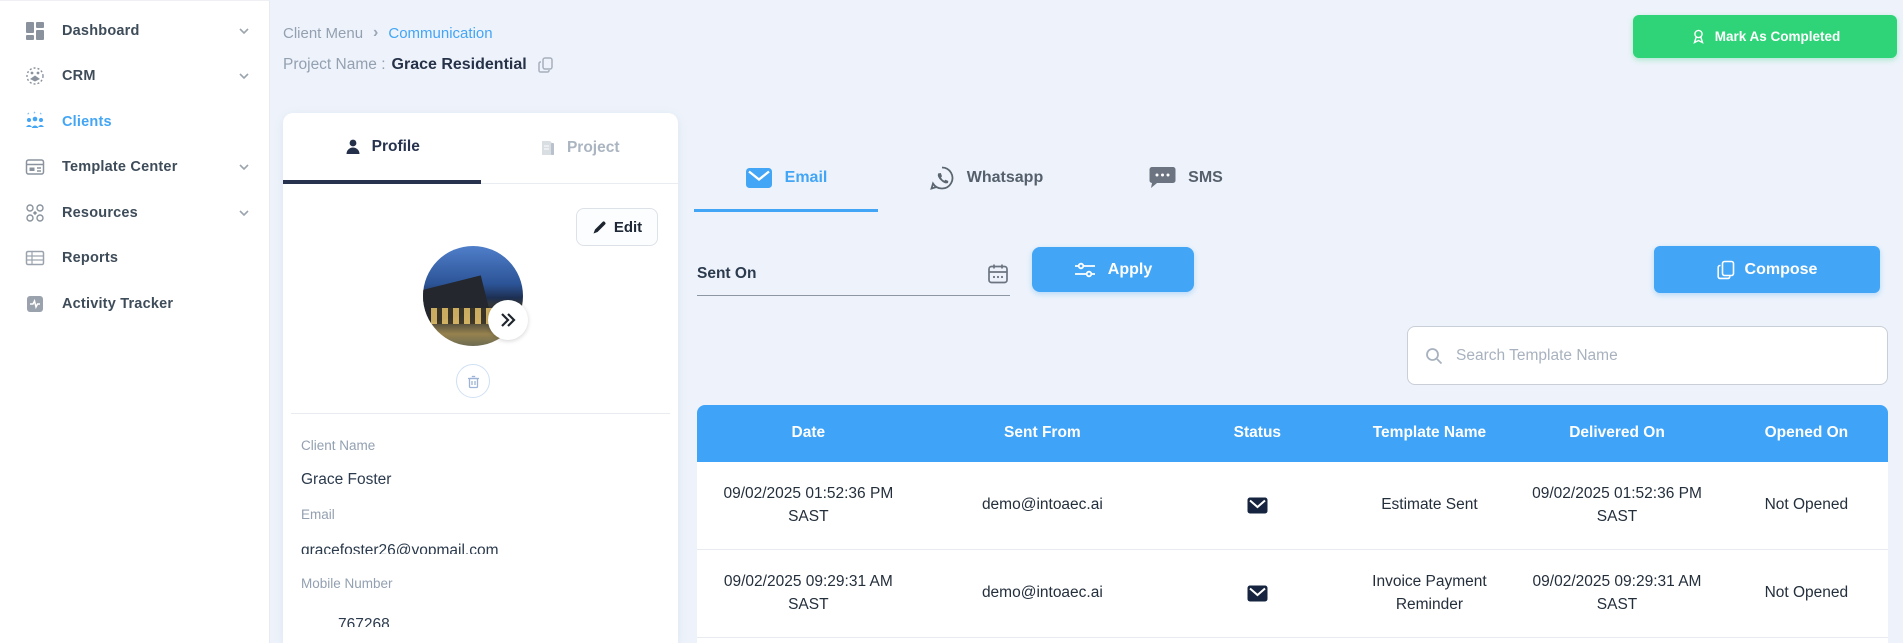 Image resolution: width=1903 pixels, height=643 pixels. Describe the element at coordinates (808, 433) in the screenshot. I see `column-header-date: Date` at that location.